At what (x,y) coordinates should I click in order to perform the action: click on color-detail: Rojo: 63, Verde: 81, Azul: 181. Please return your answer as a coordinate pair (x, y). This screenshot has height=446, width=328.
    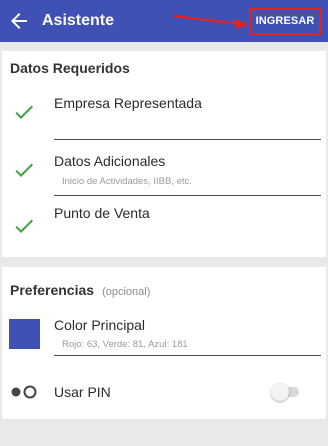
    Looking at the image, I should click on (125, 344).